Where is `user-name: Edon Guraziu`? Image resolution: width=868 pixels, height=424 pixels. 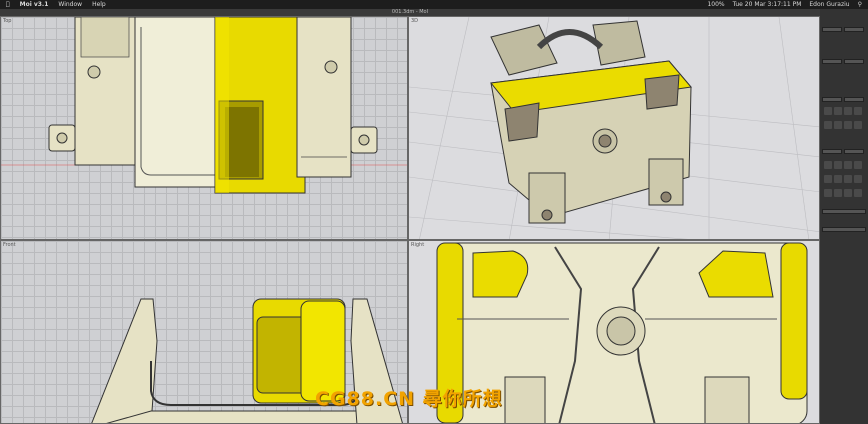 user-name: Edon Guraziu is located at coordinates (829, 4).